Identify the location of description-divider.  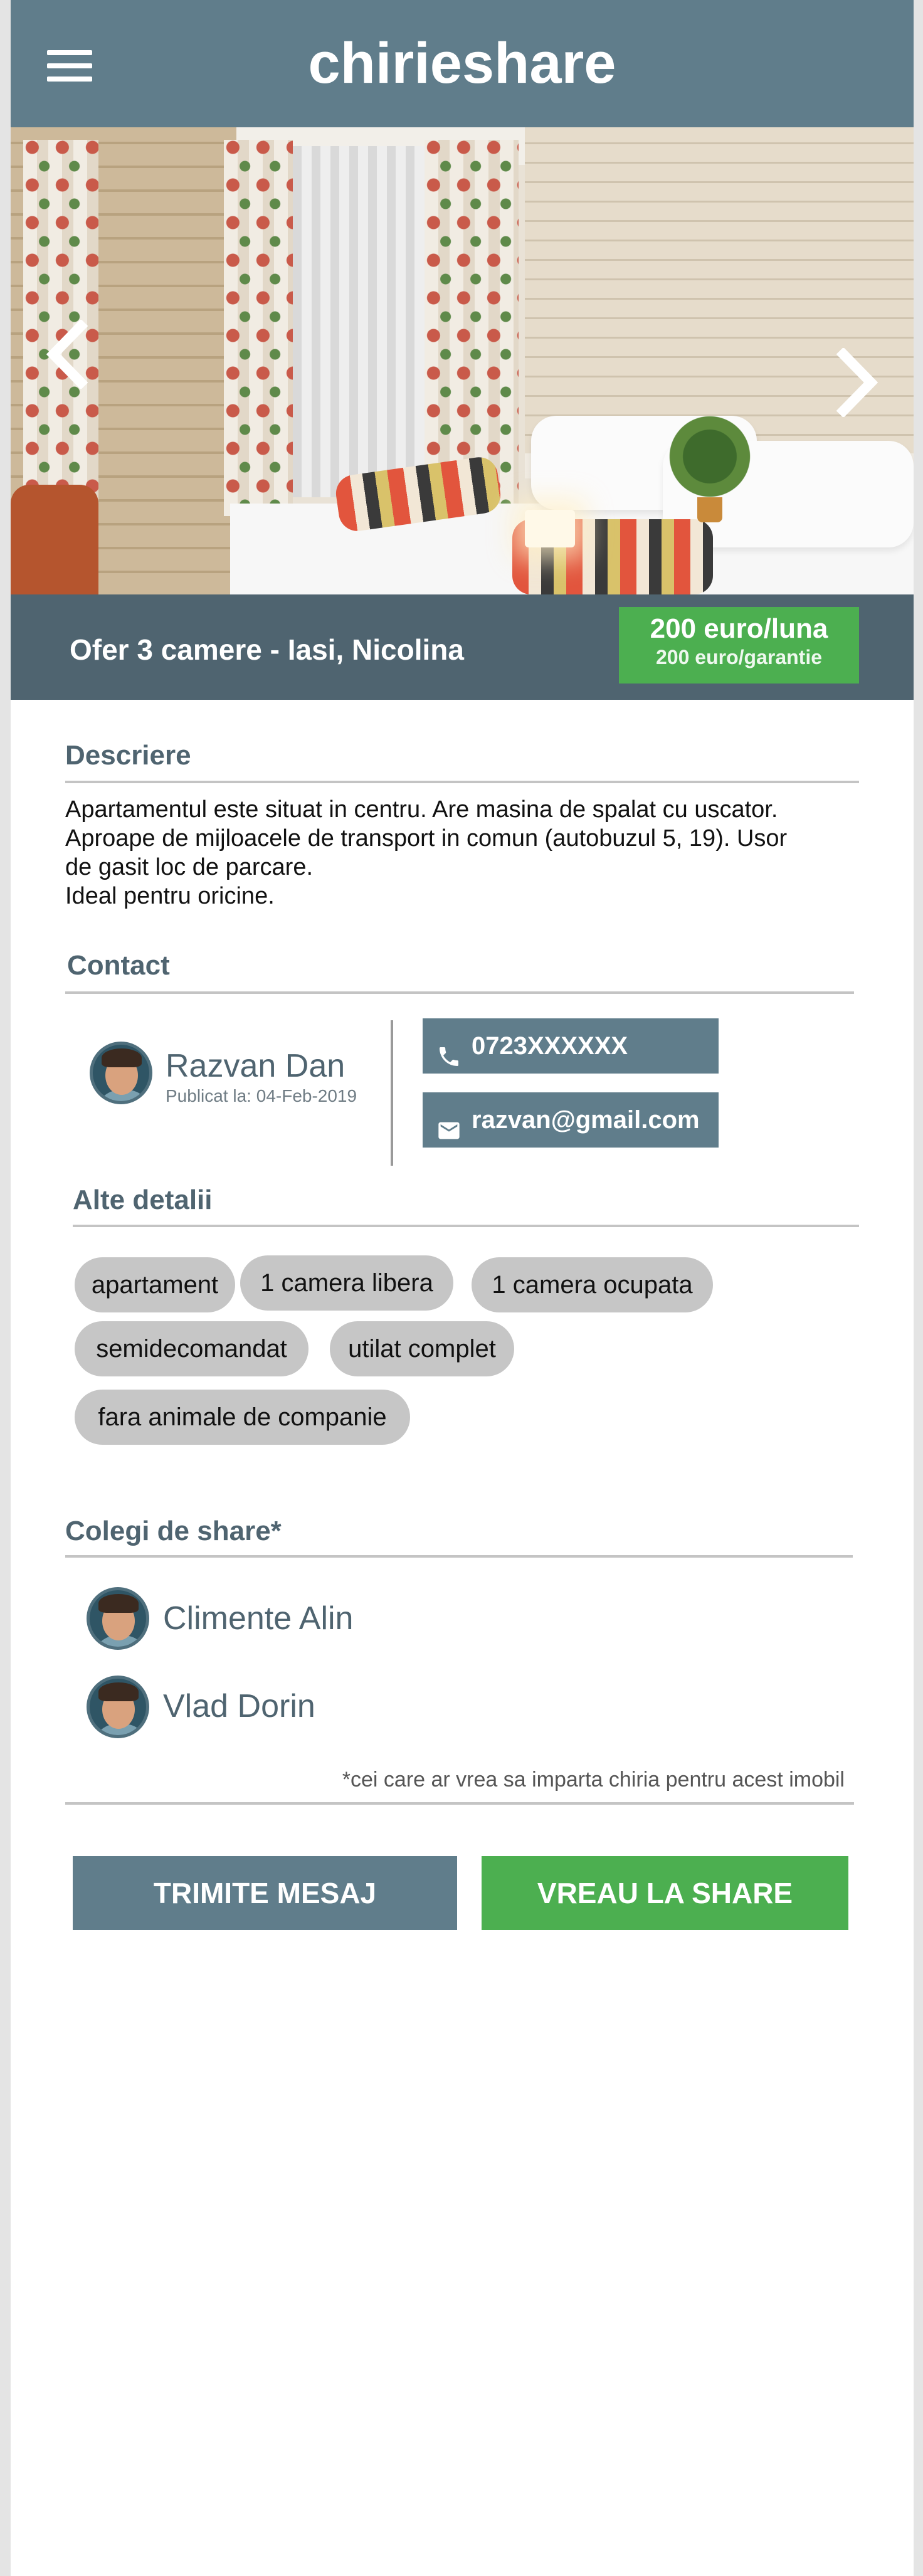
(462, 782).